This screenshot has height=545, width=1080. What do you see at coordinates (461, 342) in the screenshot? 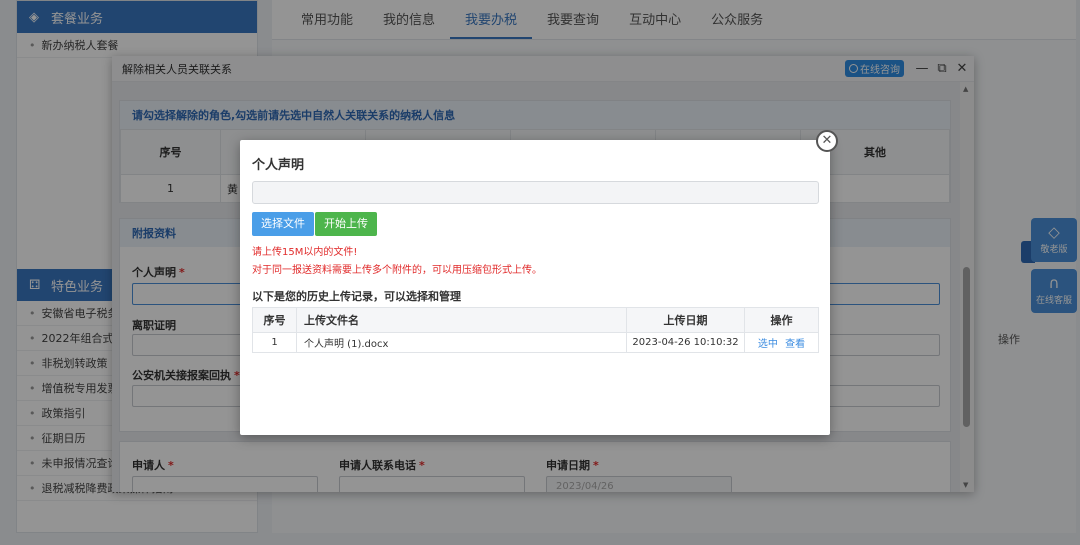
I see `file-name: 个人声明 (1).docx` at bounding box center [461, 342].